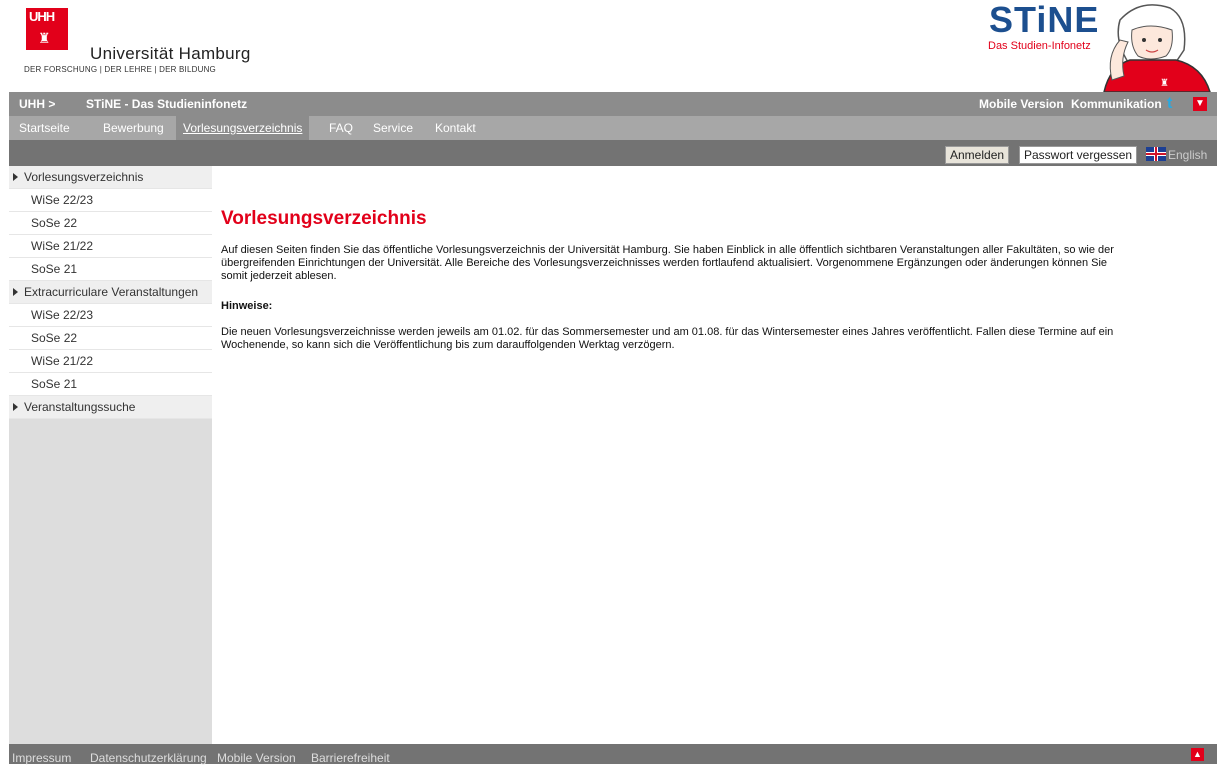 This screenshot has height=765, width=1217. Describe the element at coordinates (120, 69) in the screenshot. I see `university-subtitle: DER FORSCHUNG | DER LEHRE | DER BILDUNG` at that location.